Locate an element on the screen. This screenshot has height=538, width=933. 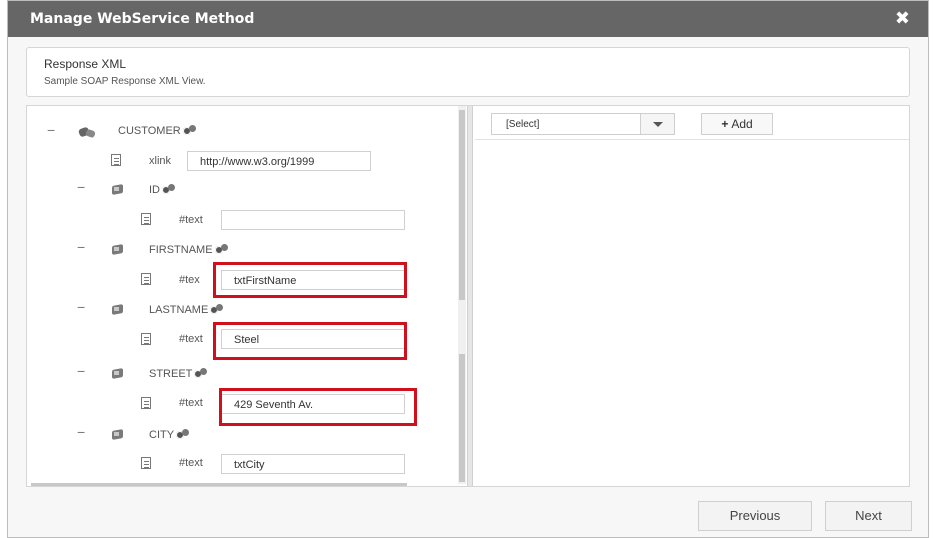
info-subheading: Sample SOAP Response XML View. is located at coordinates (125, 81).